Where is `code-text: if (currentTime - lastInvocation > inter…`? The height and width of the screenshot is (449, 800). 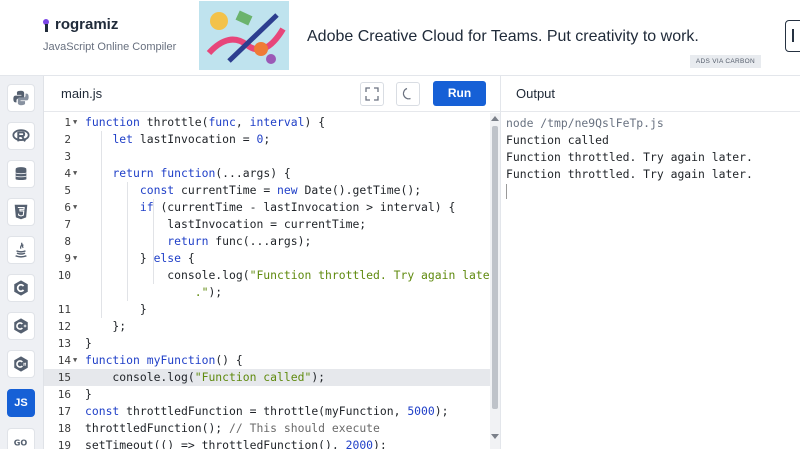
code-text: if (currentTime - lastInvocation > inter… is located at coordinates (297, 207).